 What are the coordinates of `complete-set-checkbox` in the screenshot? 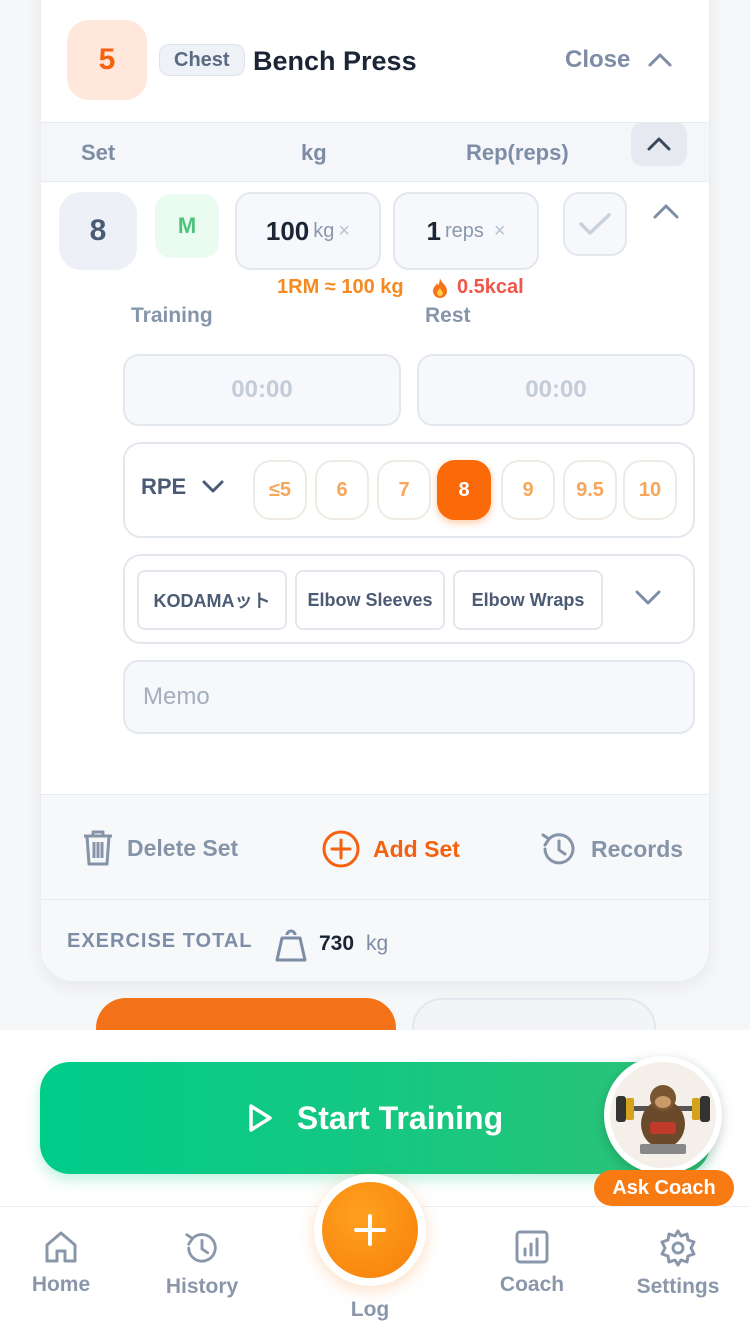 It's located at (595, 224).